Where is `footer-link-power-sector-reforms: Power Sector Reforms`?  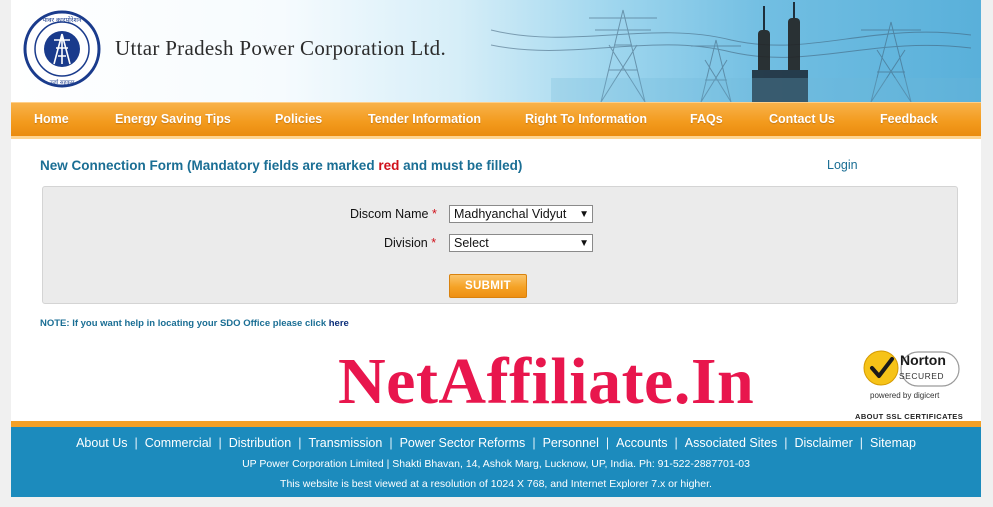 footer-link-power-sector-reforms: Power Sector Reforms is located at coordinates (463, 443).